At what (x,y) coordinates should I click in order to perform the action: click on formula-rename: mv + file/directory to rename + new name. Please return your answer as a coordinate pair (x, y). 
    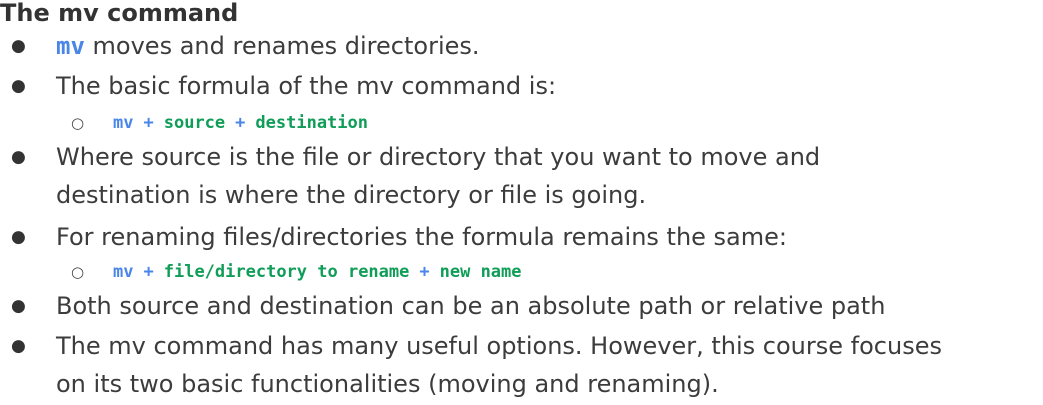
    Looking at the image, I should click on (317, 272).